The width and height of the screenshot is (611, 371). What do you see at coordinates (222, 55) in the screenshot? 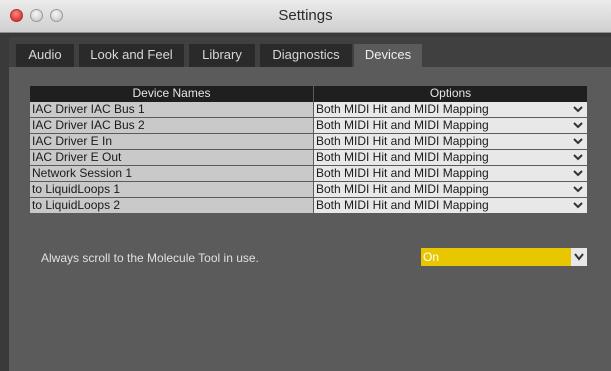
I see `tab-library: Library` at bounding box center [222, 55].